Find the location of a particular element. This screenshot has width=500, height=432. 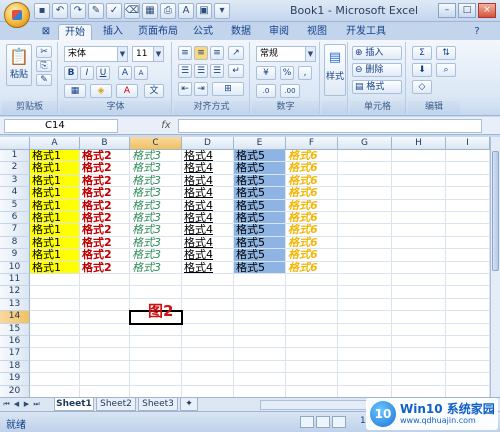

cell-c5: 格式3 is located at coordinates (156, 205).